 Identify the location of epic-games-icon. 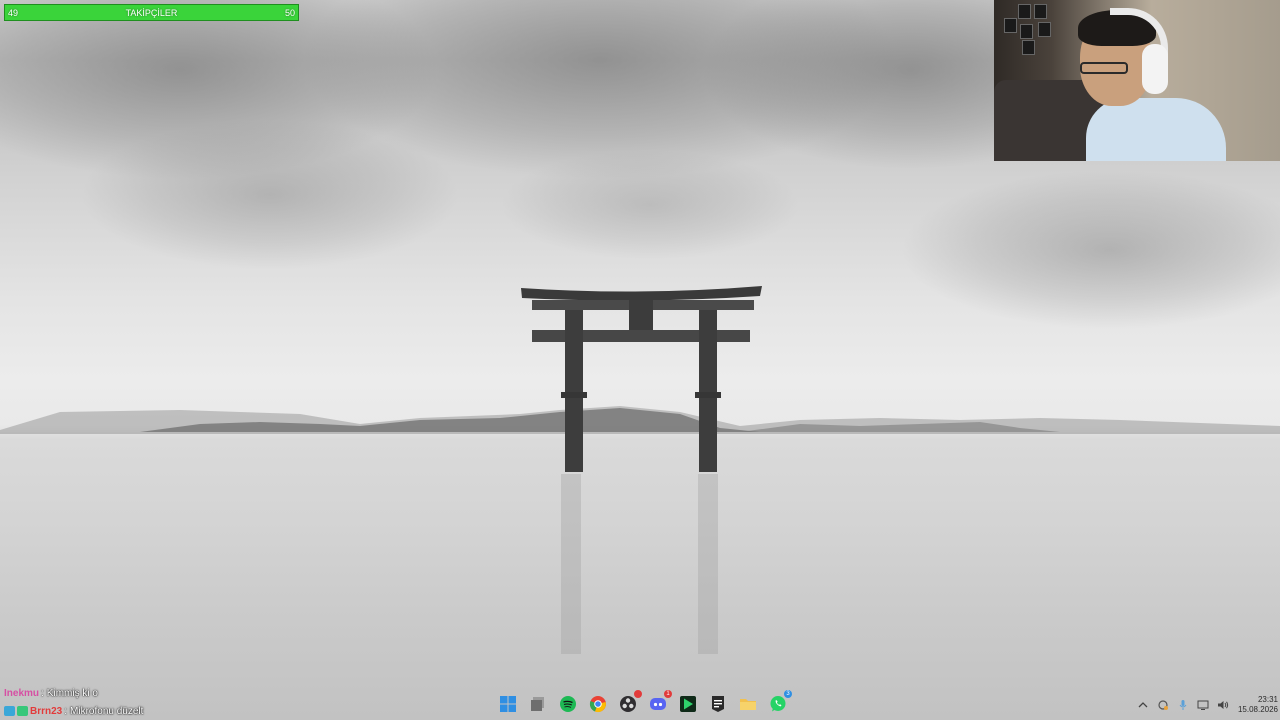
(718, 704).